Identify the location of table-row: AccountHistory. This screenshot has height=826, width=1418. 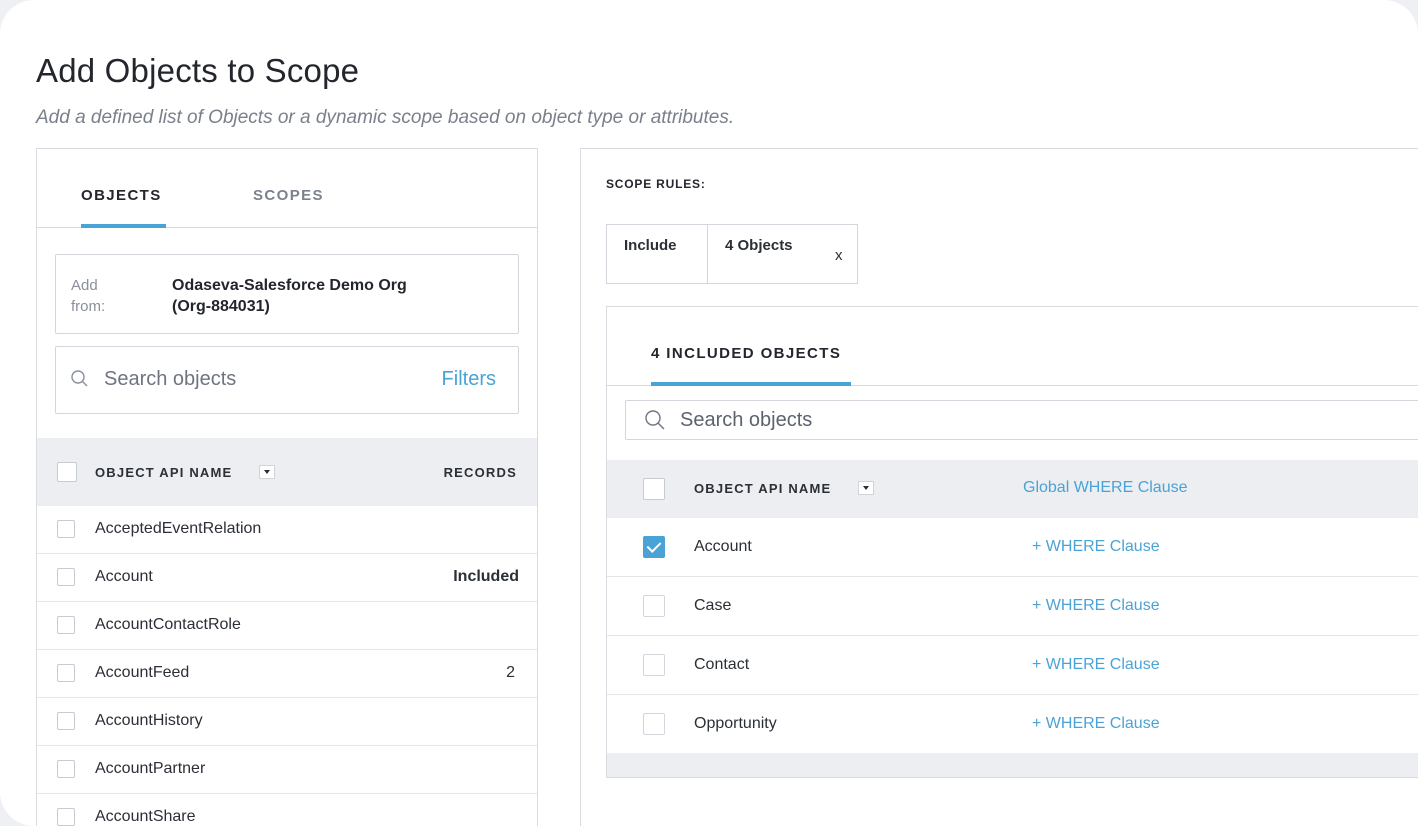
(287, 722).